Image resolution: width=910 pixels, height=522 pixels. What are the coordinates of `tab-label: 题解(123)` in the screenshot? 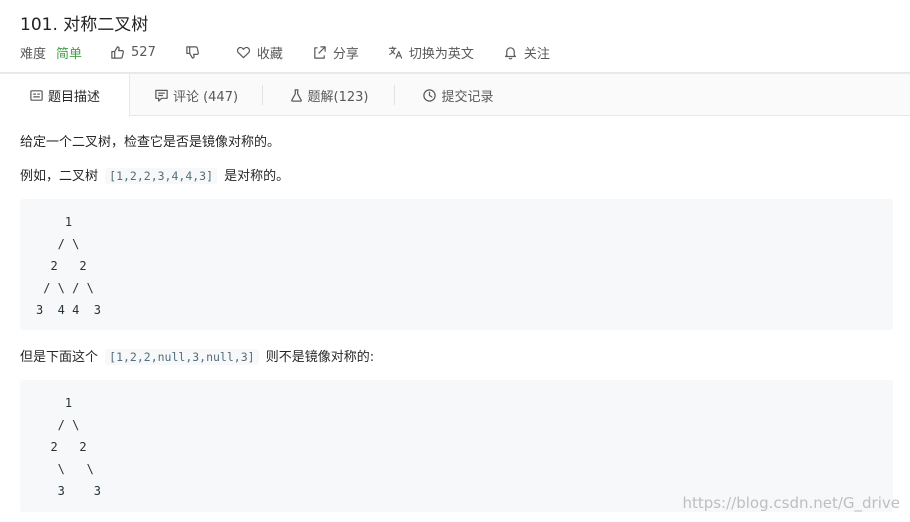 It's located at (338, 97).